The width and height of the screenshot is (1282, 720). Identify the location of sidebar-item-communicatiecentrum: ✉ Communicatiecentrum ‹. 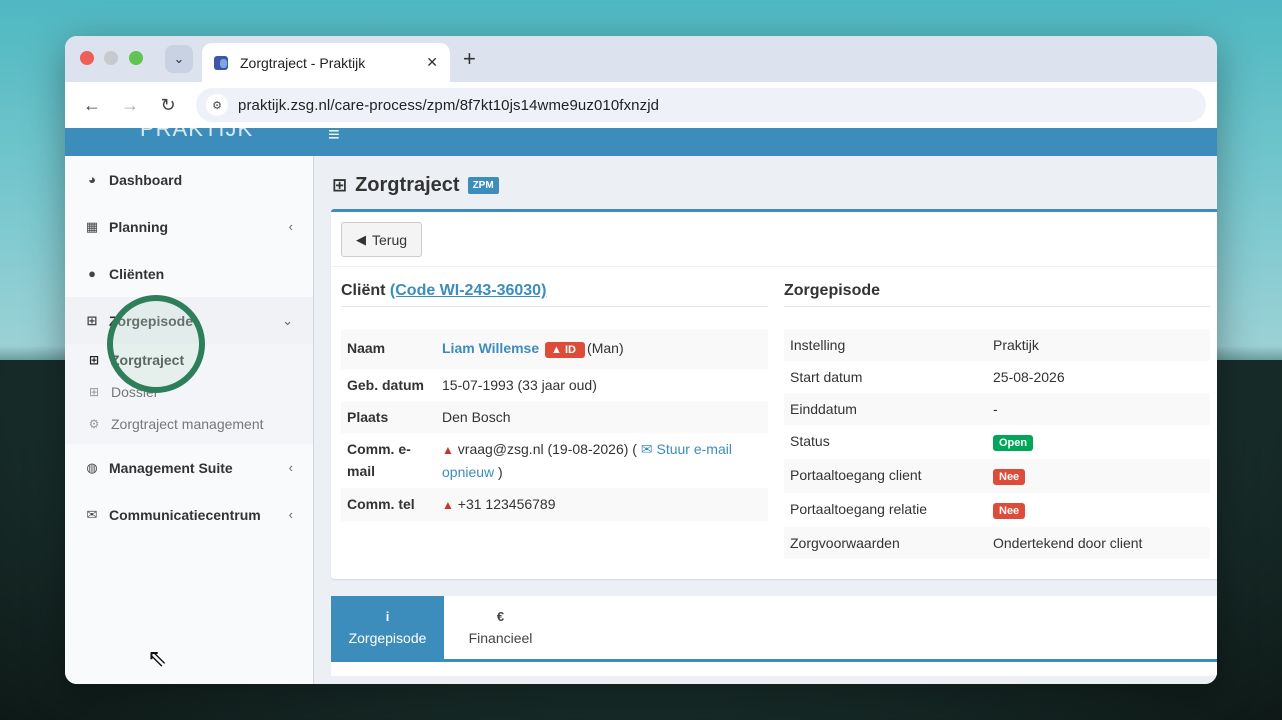
(189, 514).